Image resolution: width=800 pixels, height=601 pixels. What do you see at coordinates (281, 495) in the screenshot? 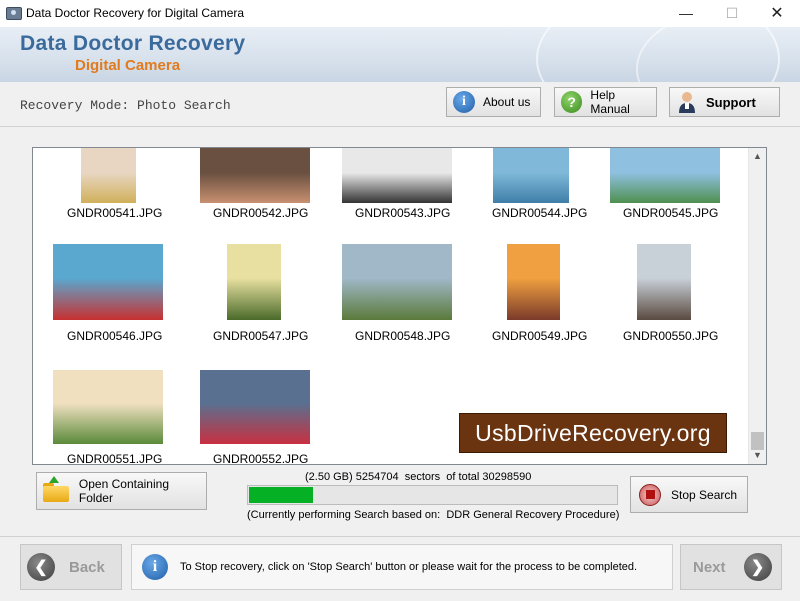
I see `search-progress-fill` at bounding box center [281, 495].